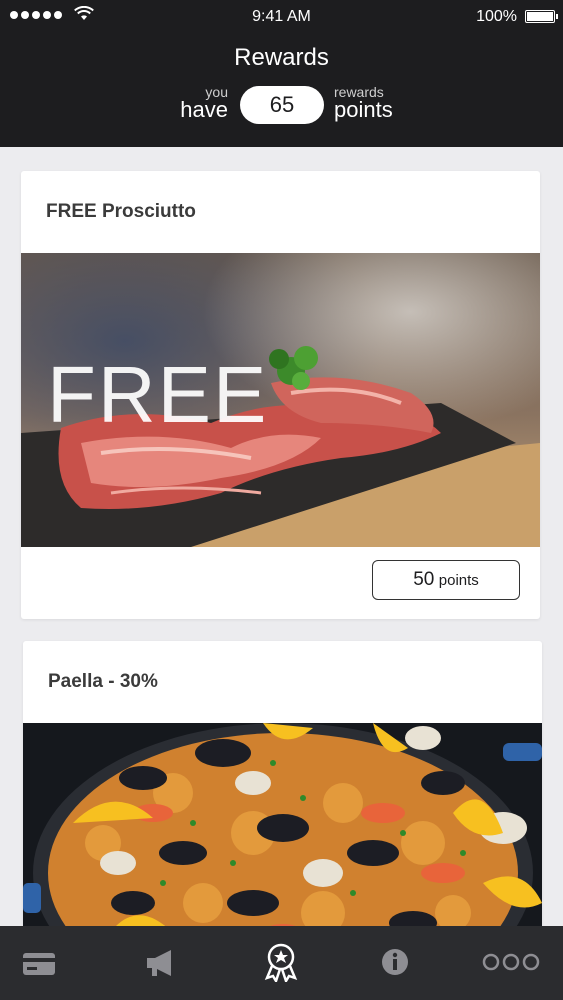  Describe the element at coordinates (512, 962) in the screenshot. I see `more-icon` at that location.